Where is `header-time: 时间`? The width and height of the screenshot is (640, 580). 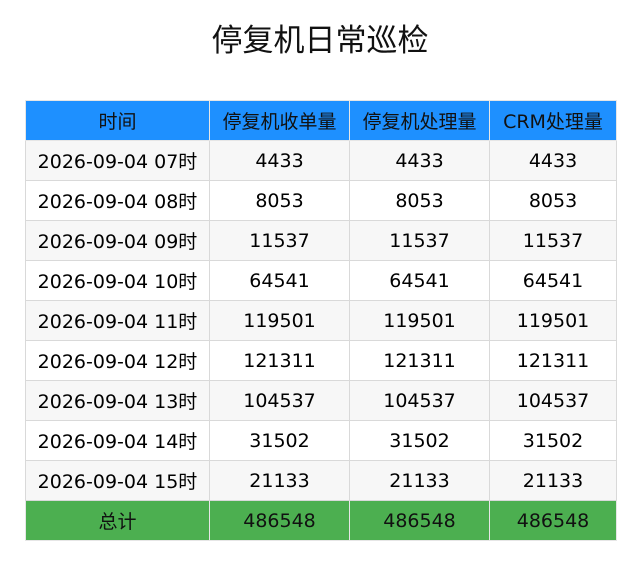 header-time: 时间 is located at coordinates (117, 120).